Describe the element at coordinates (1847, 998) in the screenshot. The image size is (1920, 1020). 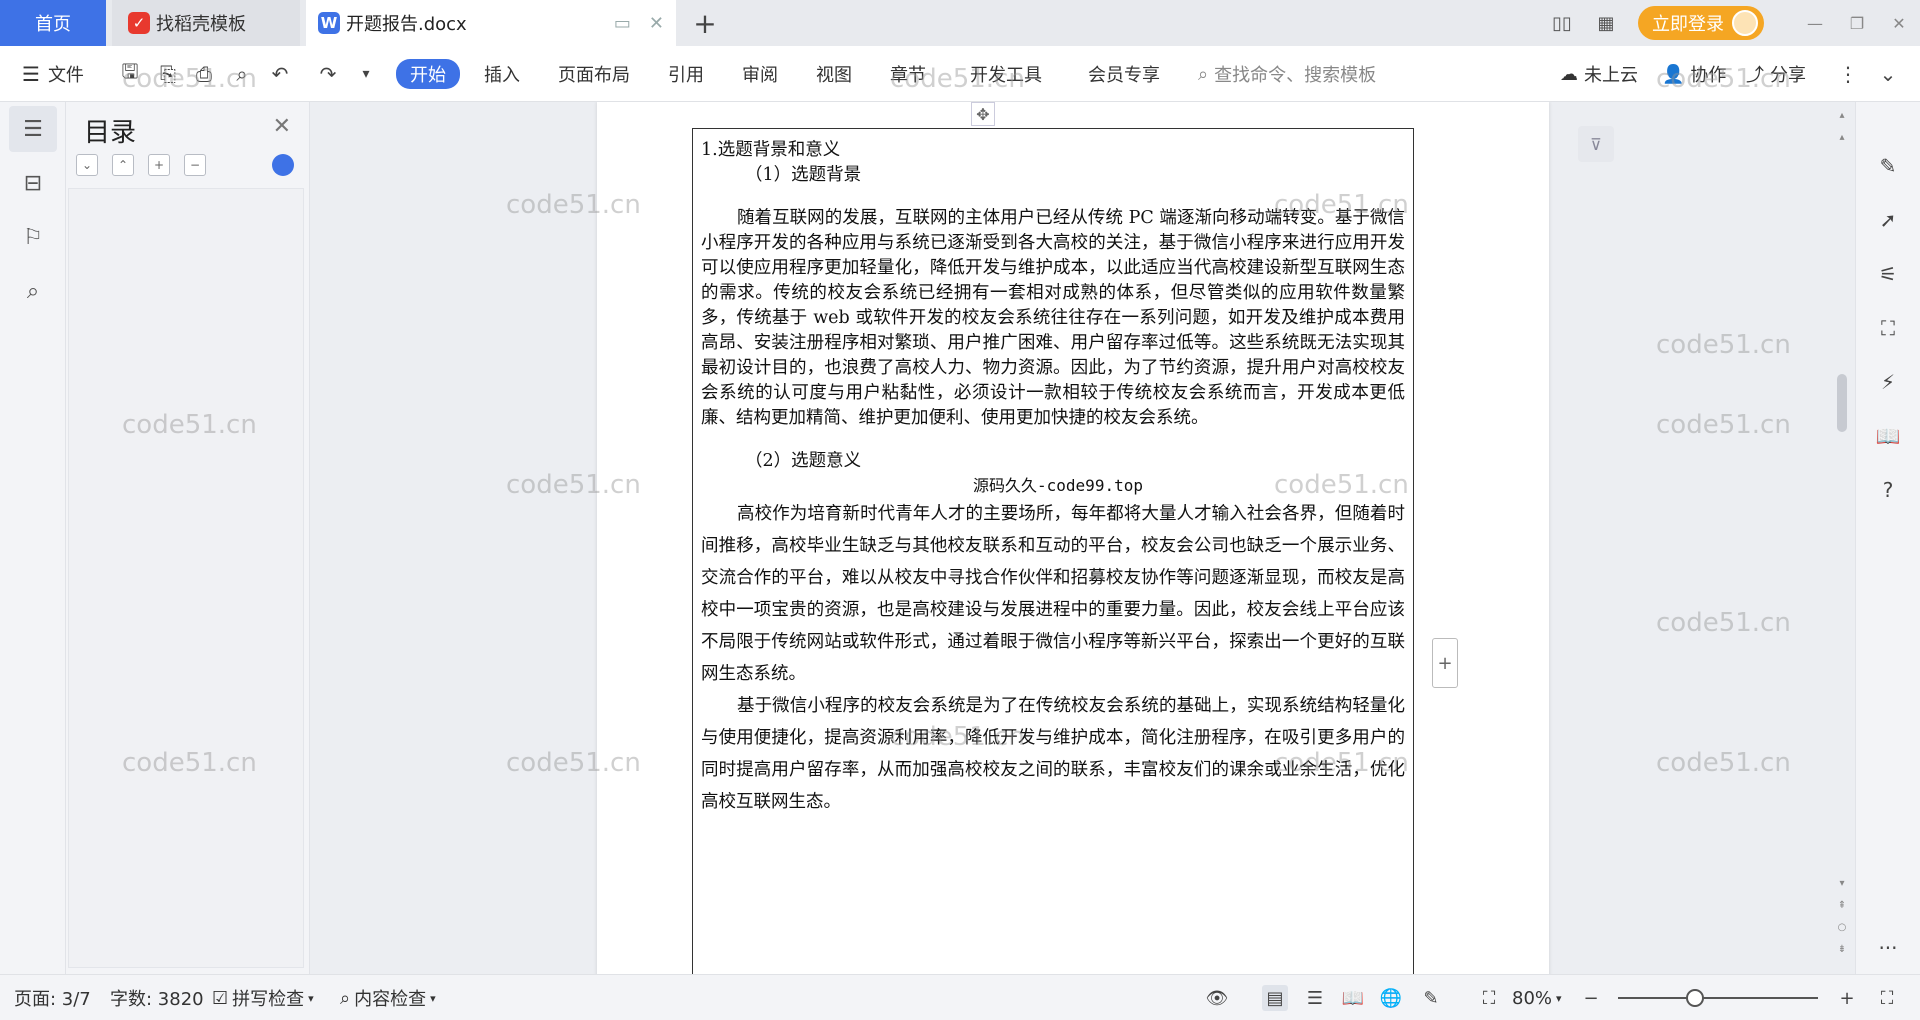
I see `zoom-in-icon: +` at that location.